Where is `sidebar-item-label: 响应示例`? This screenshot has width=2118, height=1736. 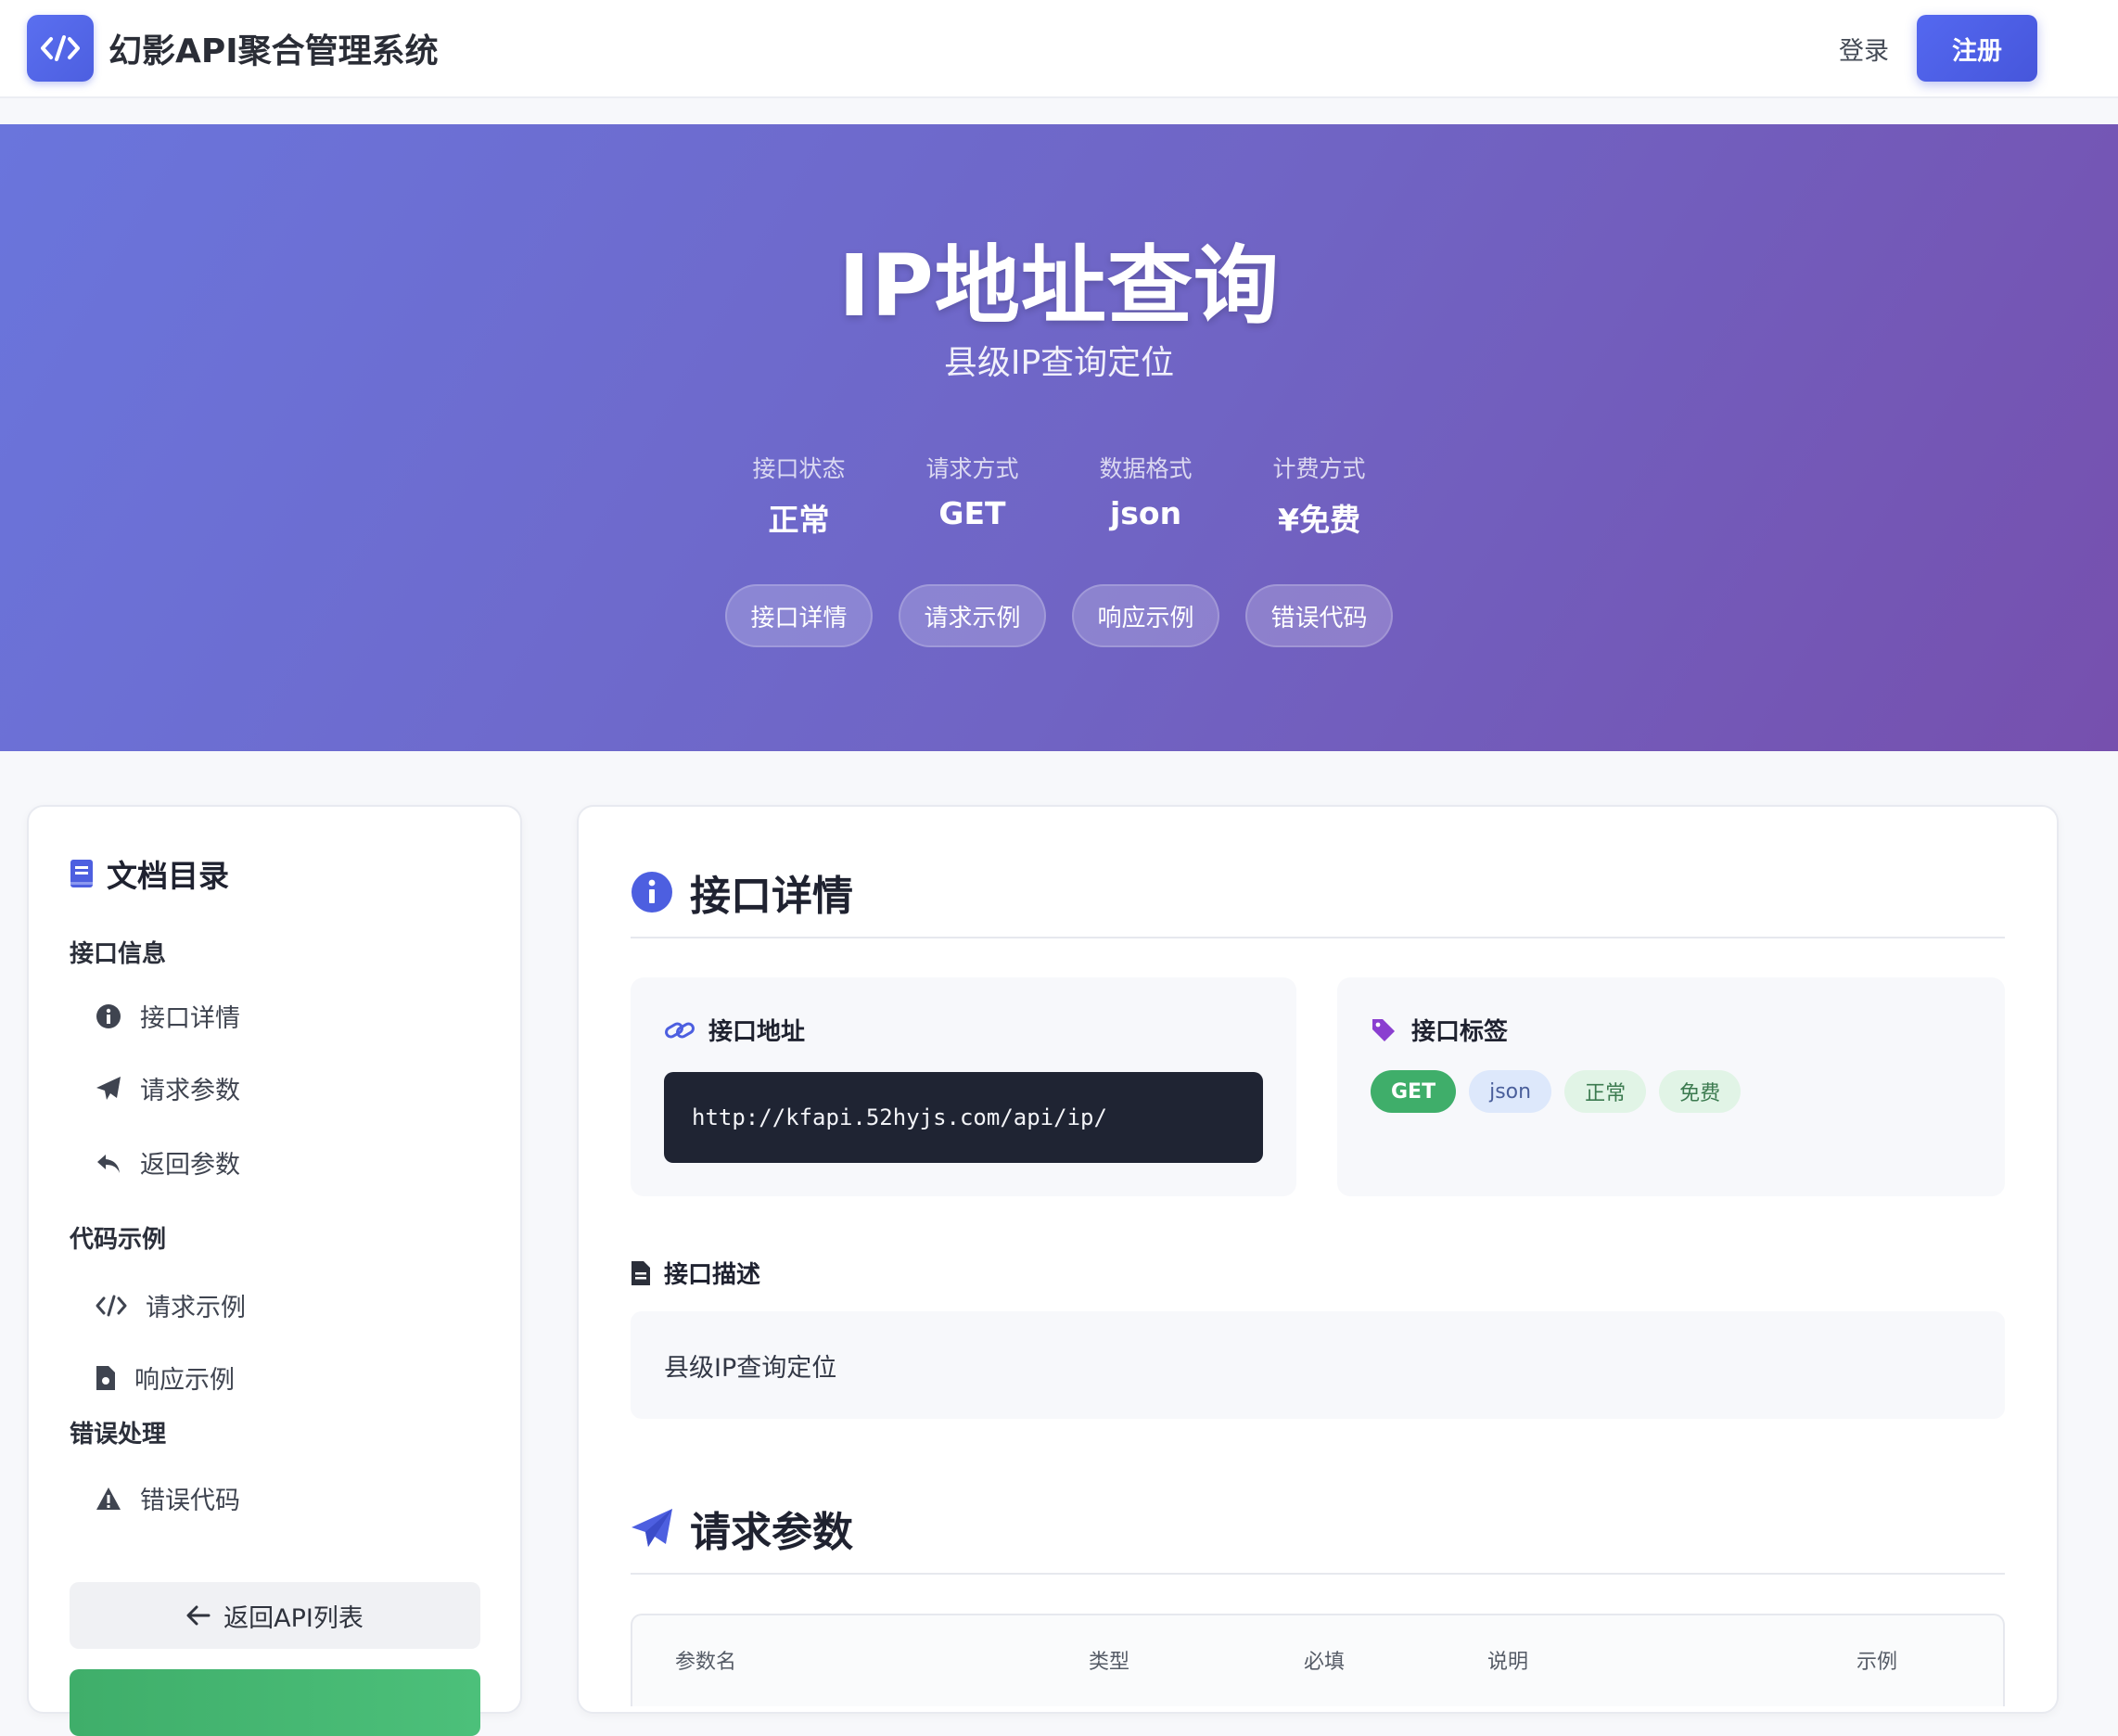 sidebar-item-label: 响应示例 is located at coordinates (185, 1380).